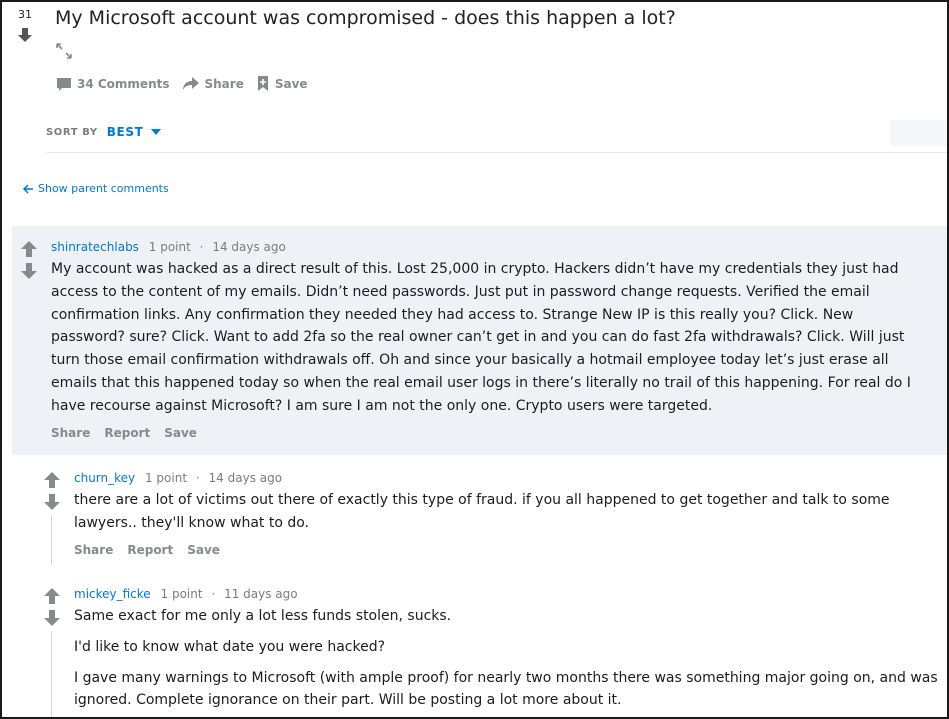 Image resolution: width=949 pixels, height=719 pixels. What do you see at coordinates (125, 132) in the screenshot?
I see `sort-value: BEST` at bounding box center [125, 132].